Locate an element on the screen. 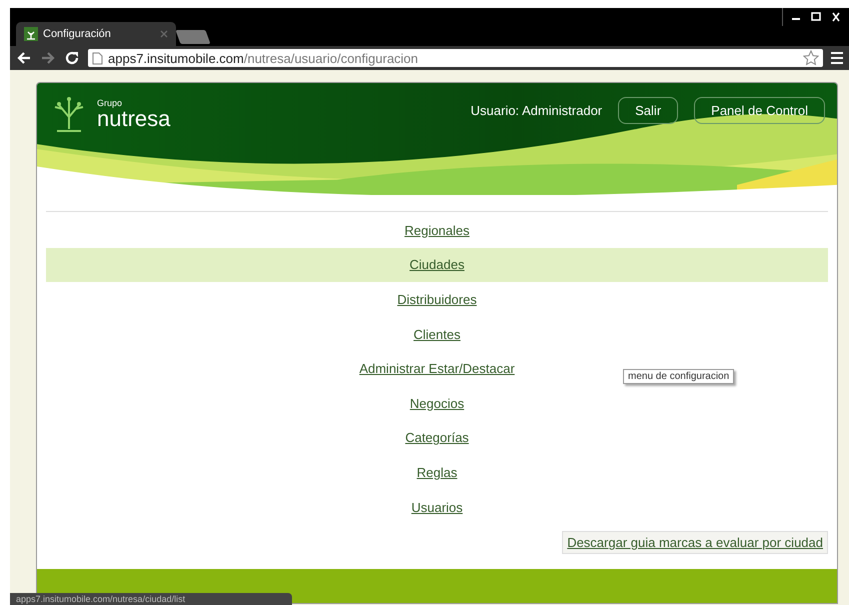  url-text: apps7.insitumobile.com/nutresa/usuario/configuracion is located at coordinates (263, 58).